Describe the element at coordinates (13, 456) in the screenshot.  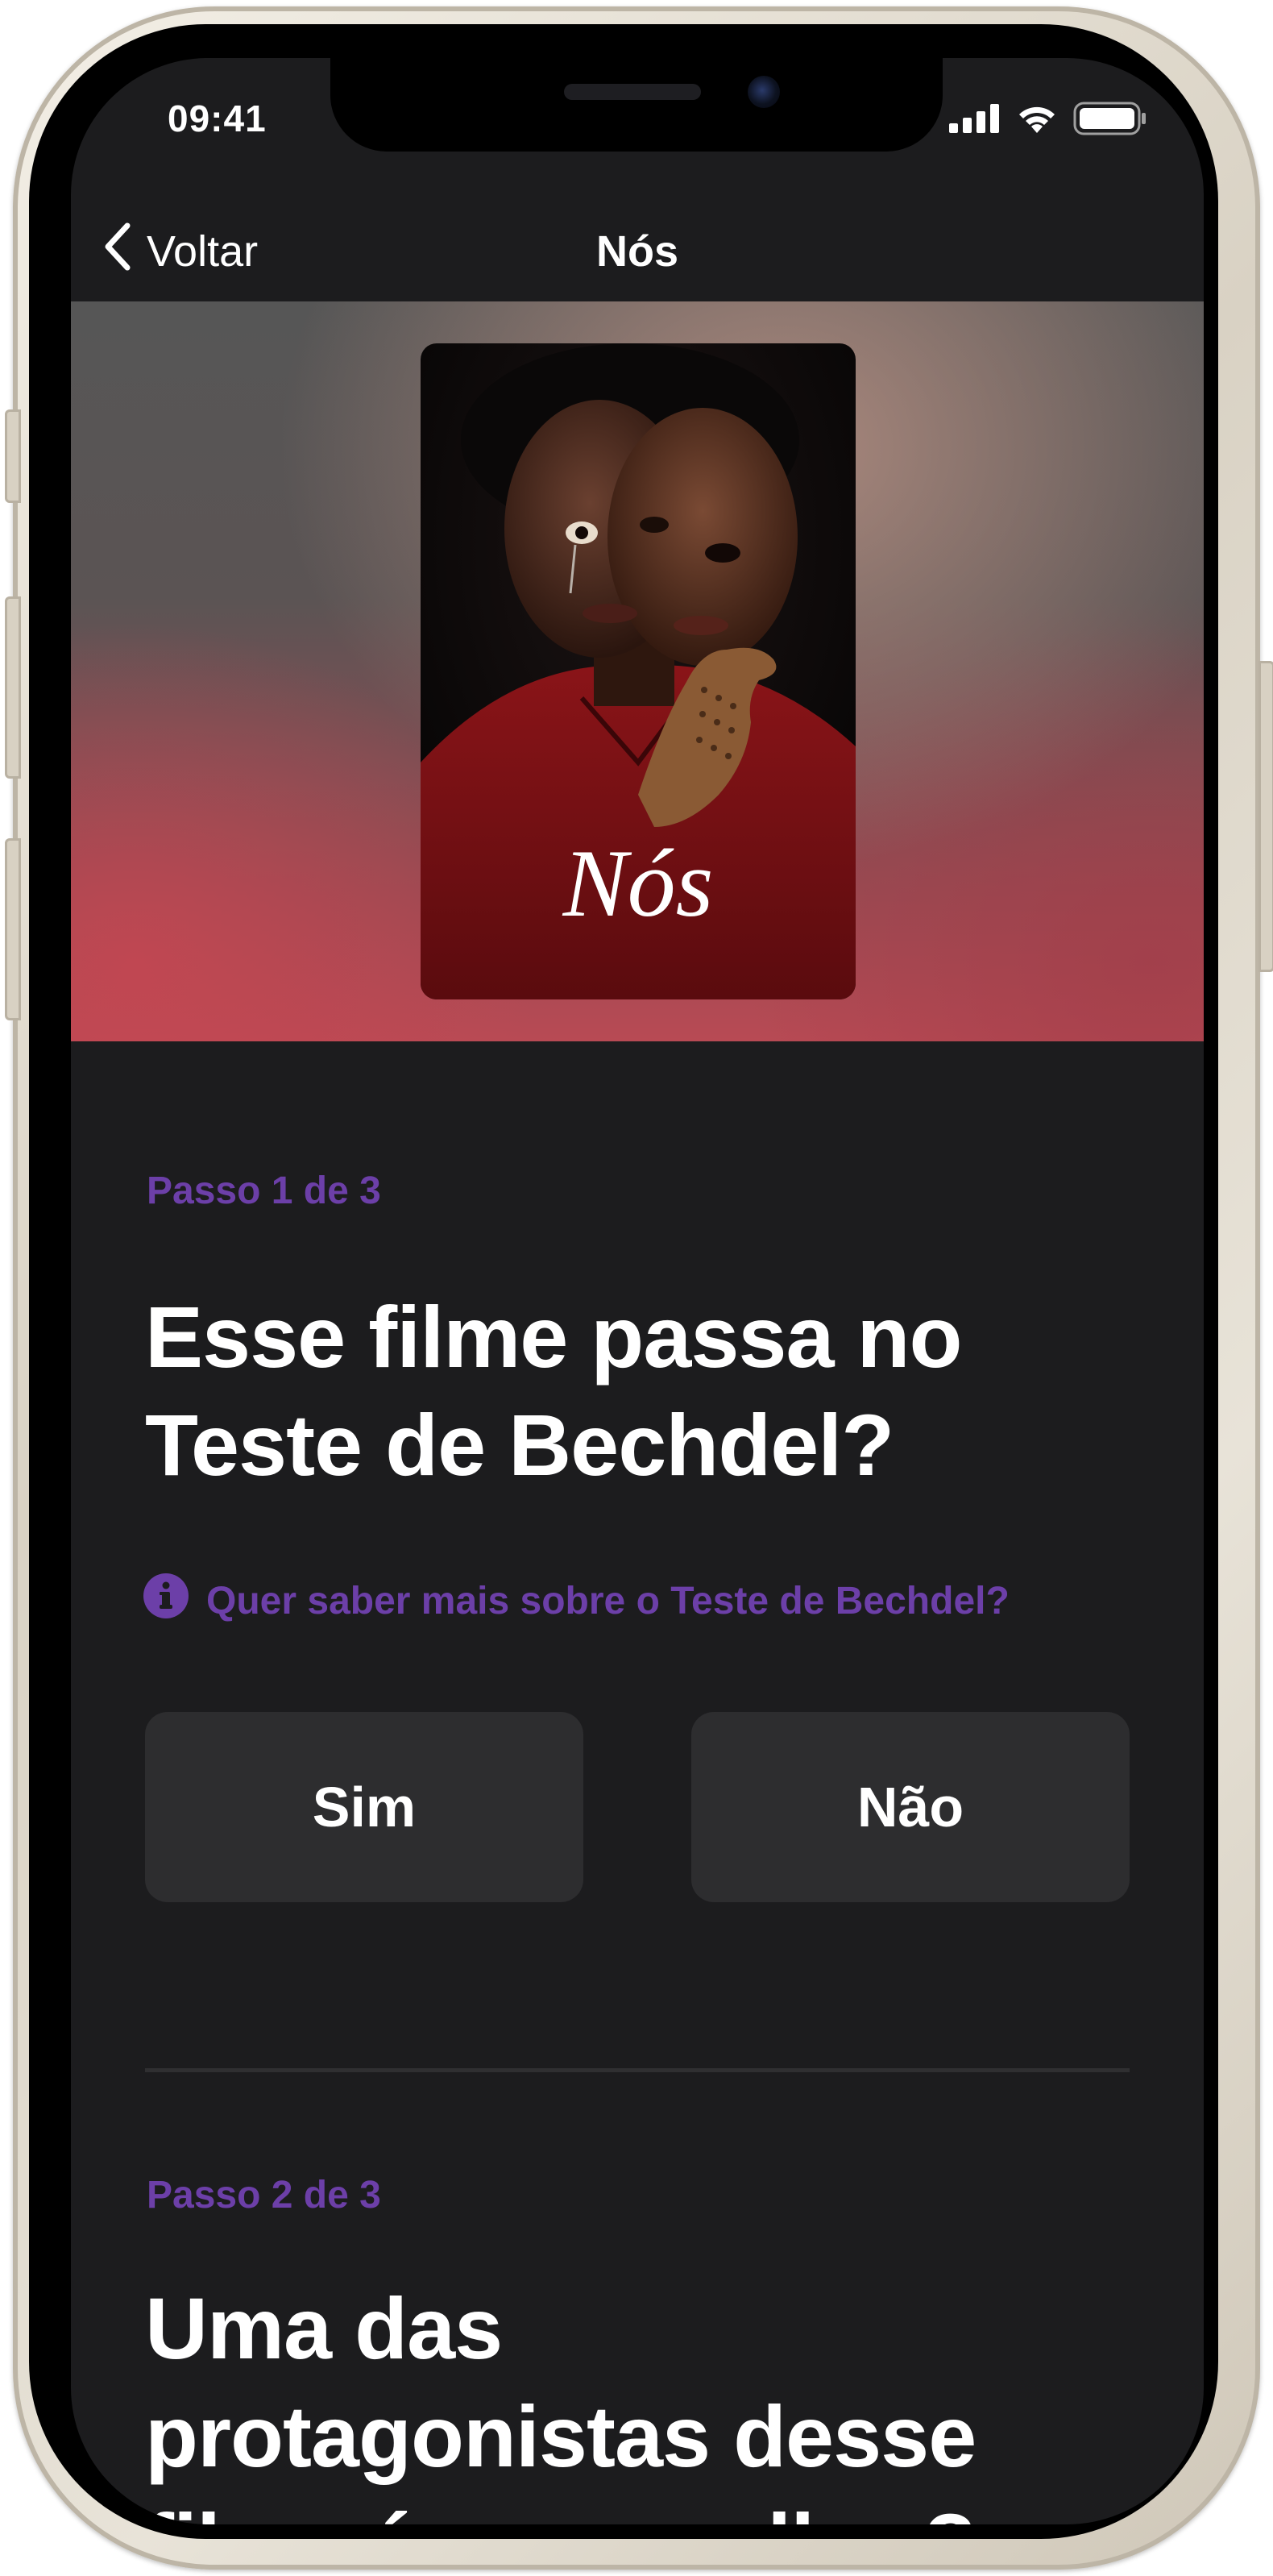
I see `side-button` at that location.